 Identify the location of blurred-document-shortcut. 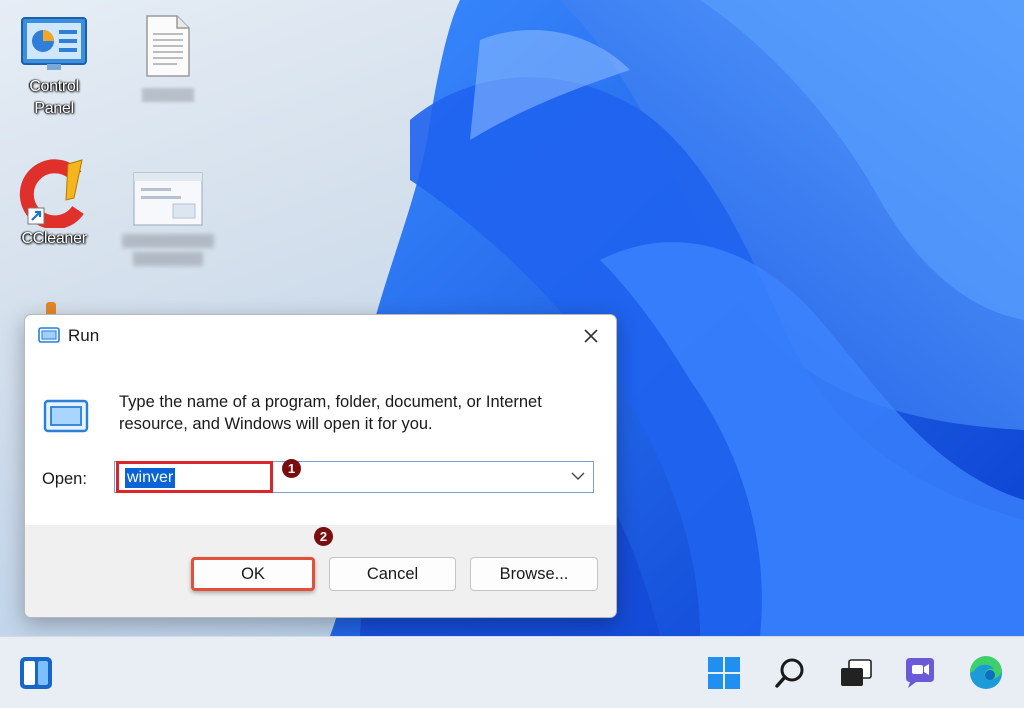
(168, 64).